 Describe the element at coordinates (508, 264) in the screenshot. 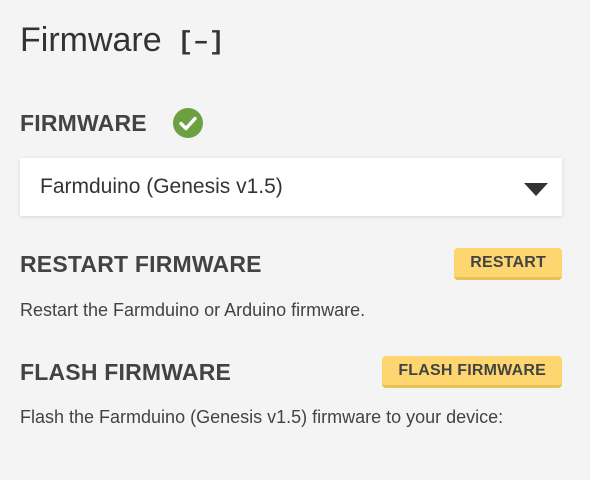

I see `restart-button: RESTART` at that location.